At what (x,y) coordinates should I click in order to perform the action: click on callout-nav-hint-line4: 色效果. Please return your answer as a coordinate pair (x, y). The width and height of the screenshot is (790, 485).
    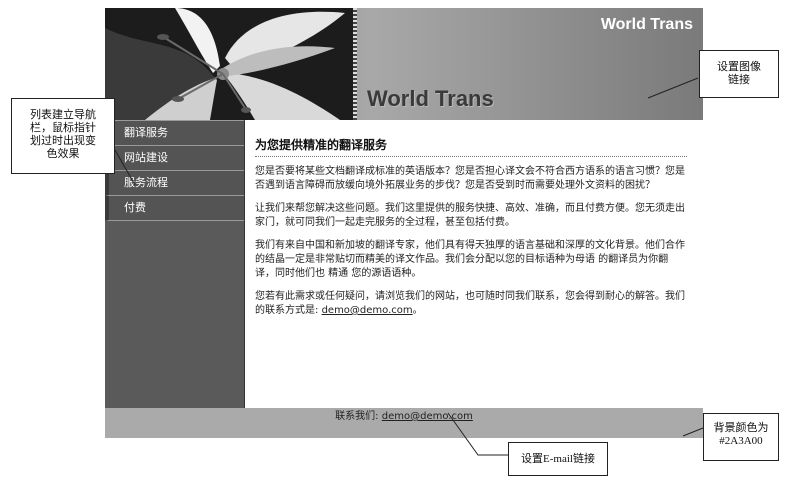
    Looking at the image, I should click on (63, 154).